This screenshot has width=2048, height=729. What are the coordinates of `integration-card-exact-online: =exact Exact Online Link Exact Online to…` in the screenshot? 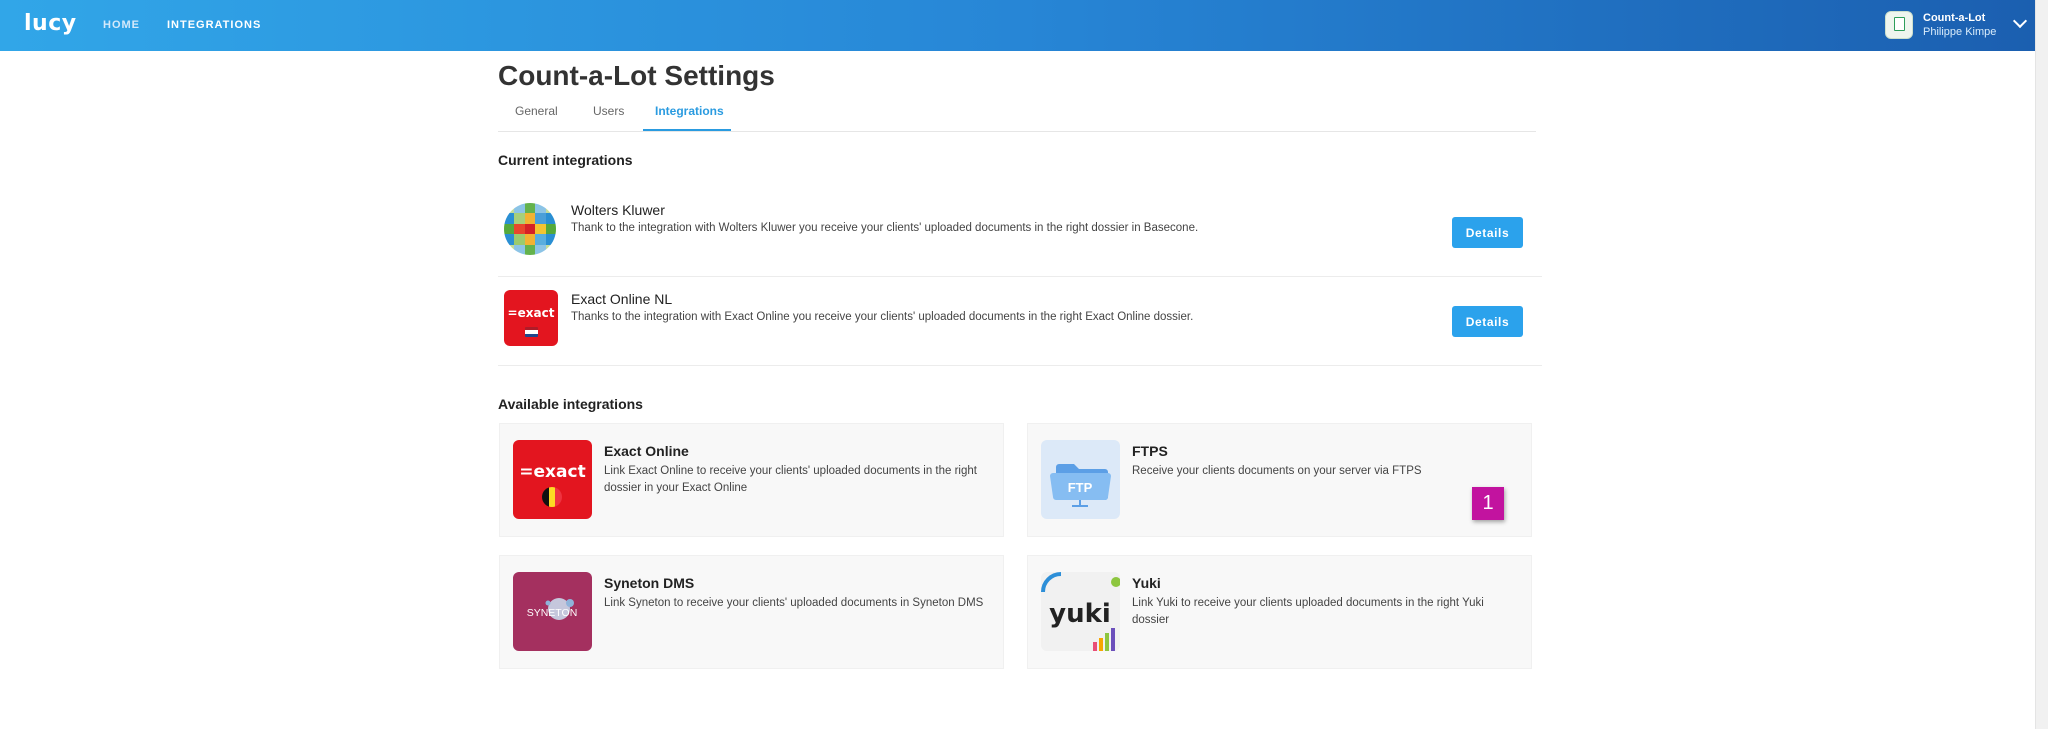 It's located at (751, 480).